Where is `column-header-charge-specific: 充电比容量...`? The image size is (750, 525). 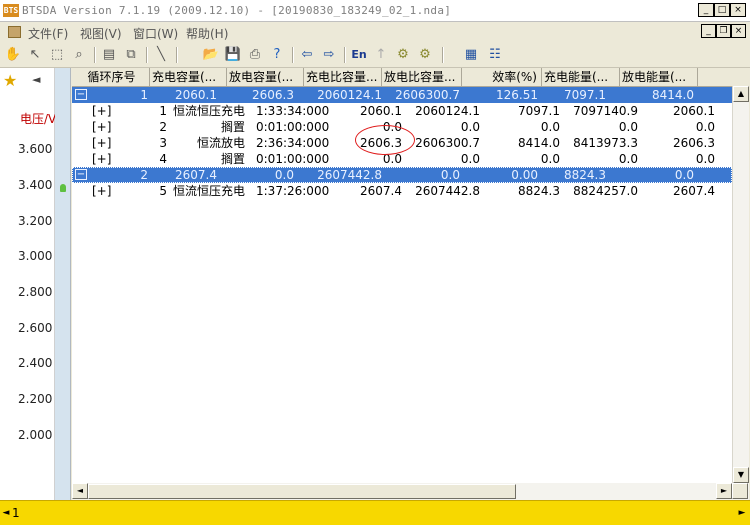 column-header-charge-specific: 充电比容量... is located at coordinates (343, 77).